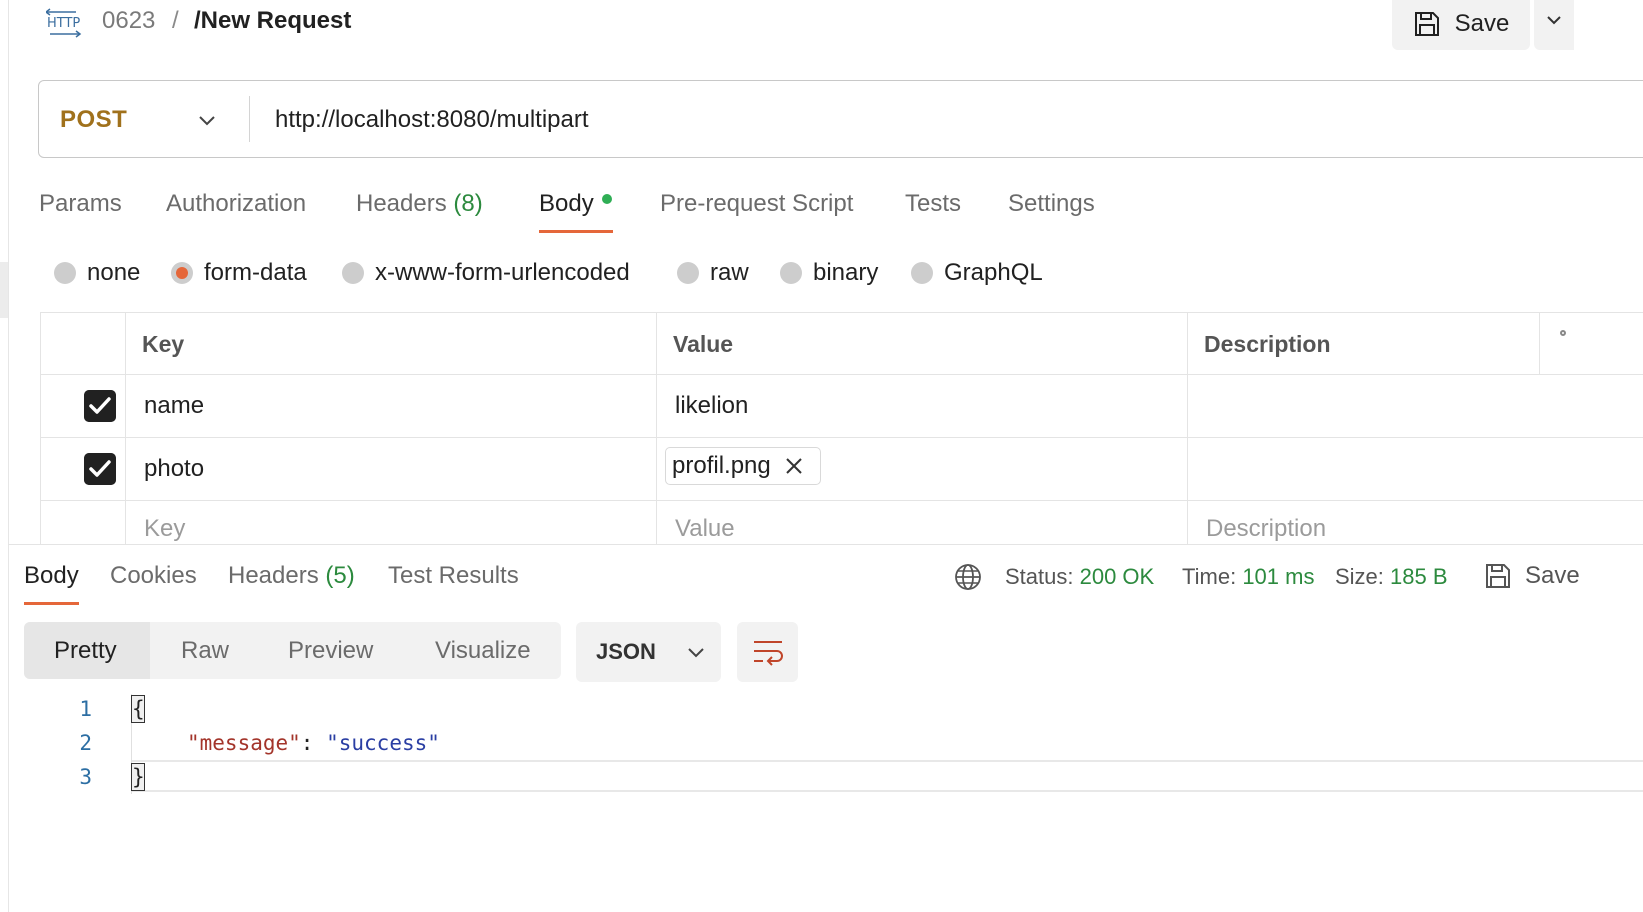 The height and width of the screenshot is (912, 1643). What do you see at coordinates (767, 652) in the screenshot?
I see `wrap-lines-button` at bounding box center [767, 652].